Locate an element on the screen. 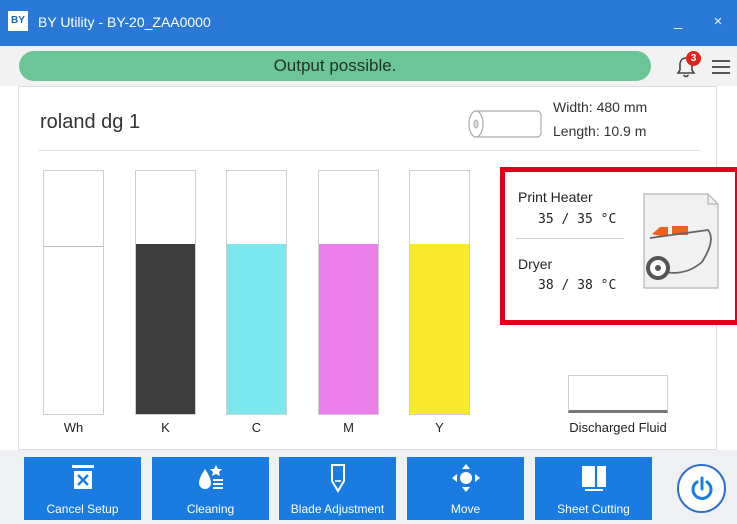 The image size is (737, 524). printer-name: roland dg 1 is located at coordinates (90, 122).